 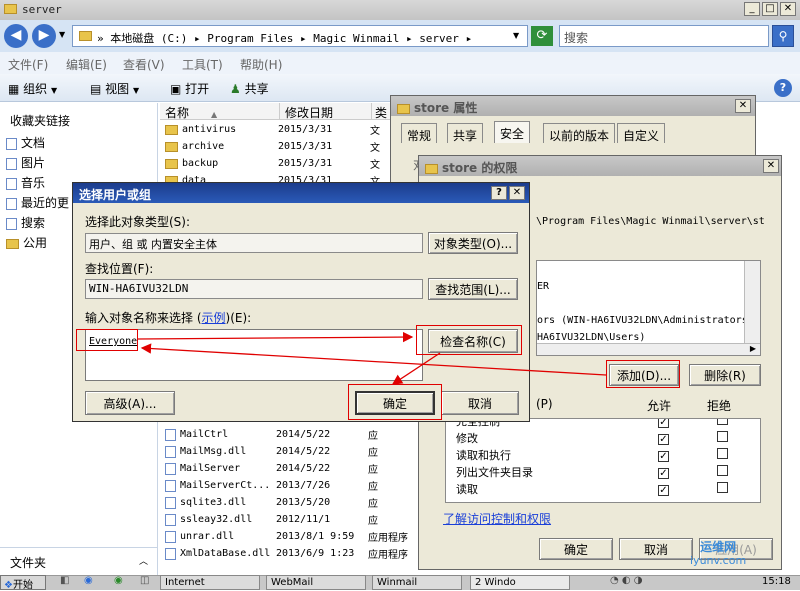 I want to click on arrow-add-to-everyone, so click(x=373, y=359).